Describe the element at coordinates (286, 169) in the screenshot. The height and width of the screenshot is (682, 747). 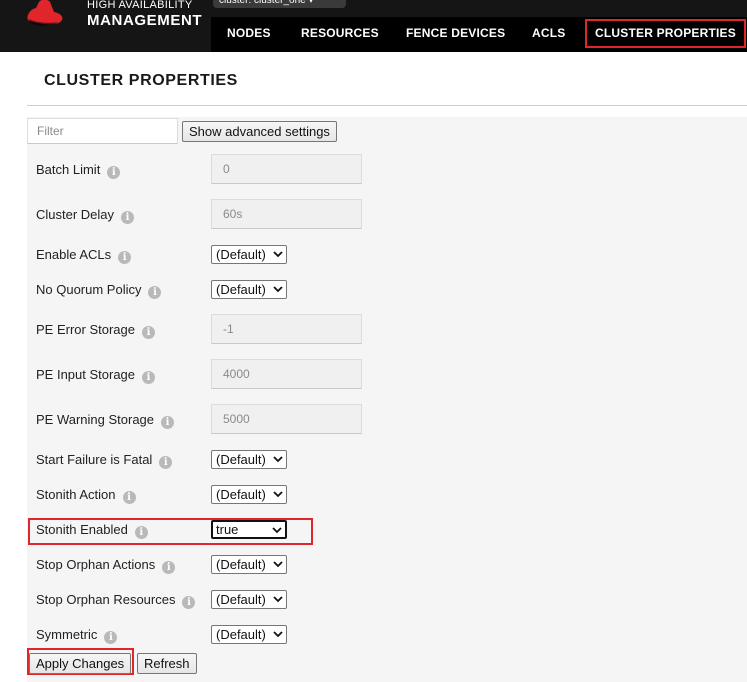
I see `batch-limit-field: 0` at that location.